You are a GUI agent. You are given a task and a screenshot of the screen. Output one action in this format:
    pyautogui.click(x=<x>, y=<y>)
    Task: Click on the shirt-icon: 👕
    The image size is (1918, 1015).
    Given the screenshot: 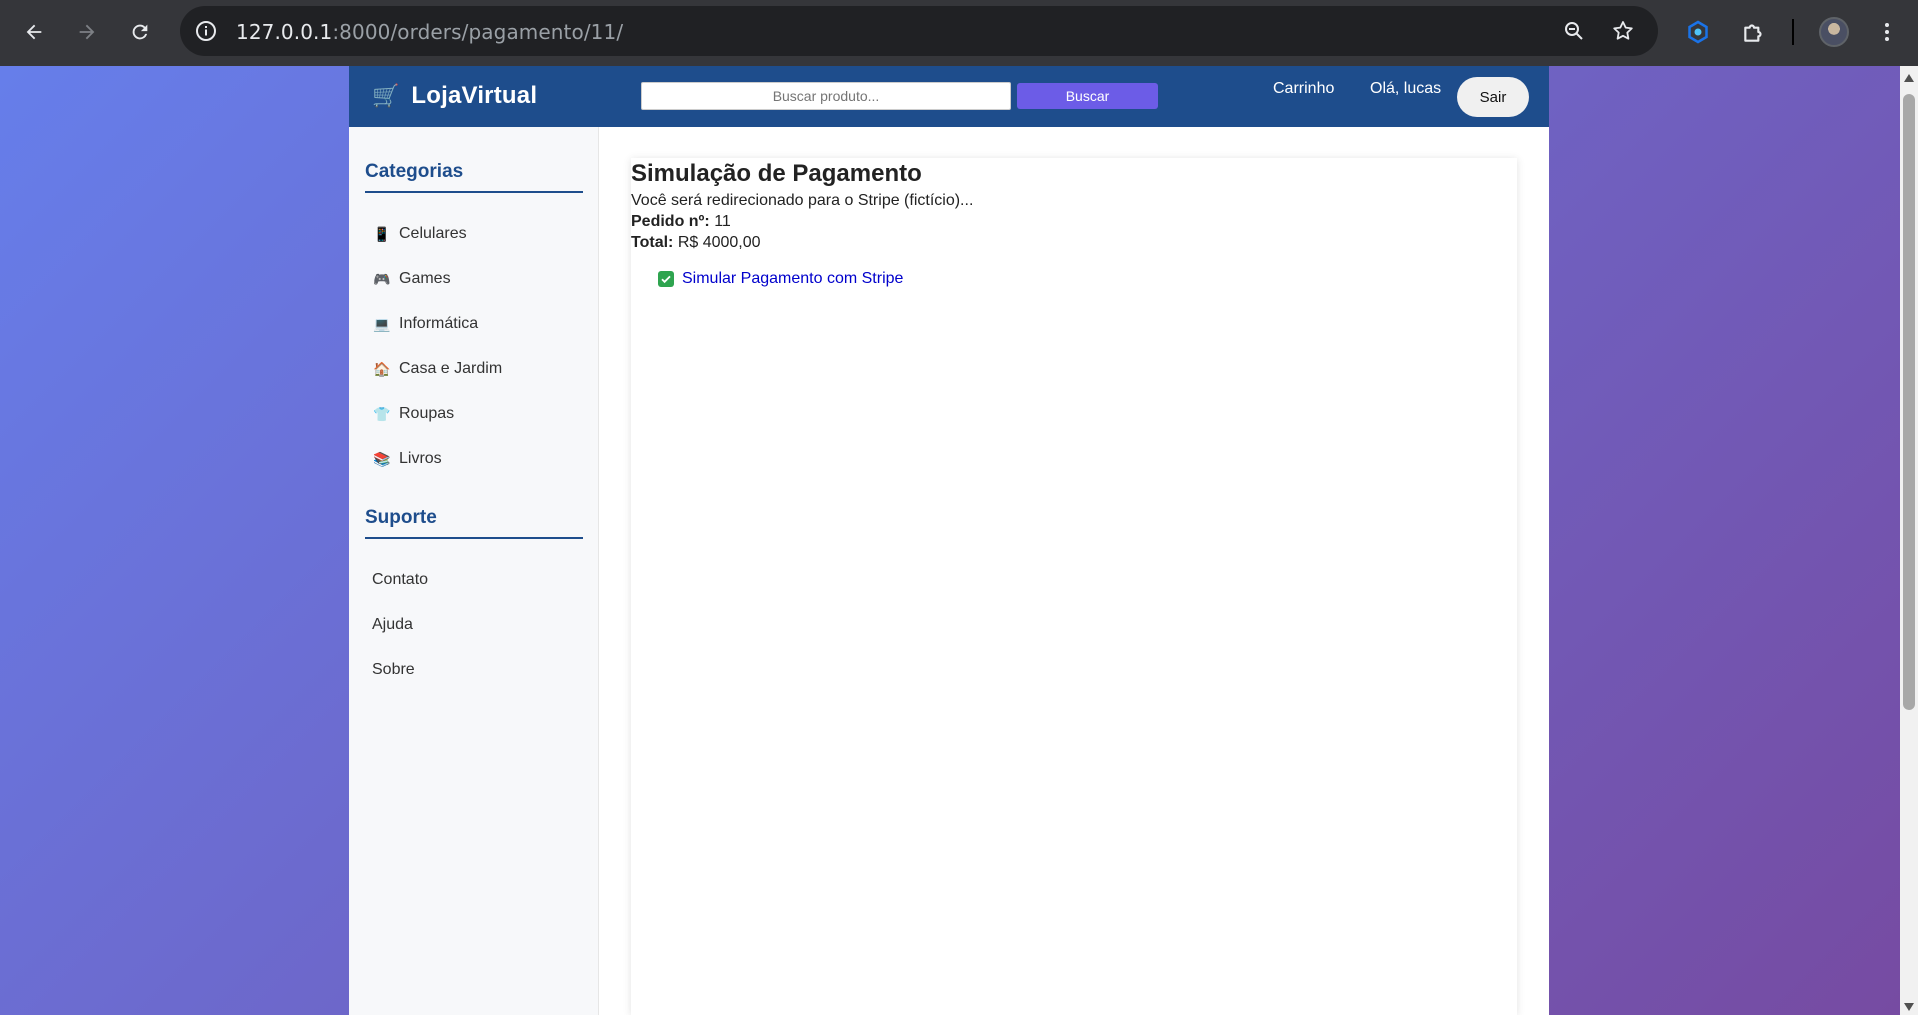 What is the action you would take?
    pyautogui.click(x=382, y=413)
    